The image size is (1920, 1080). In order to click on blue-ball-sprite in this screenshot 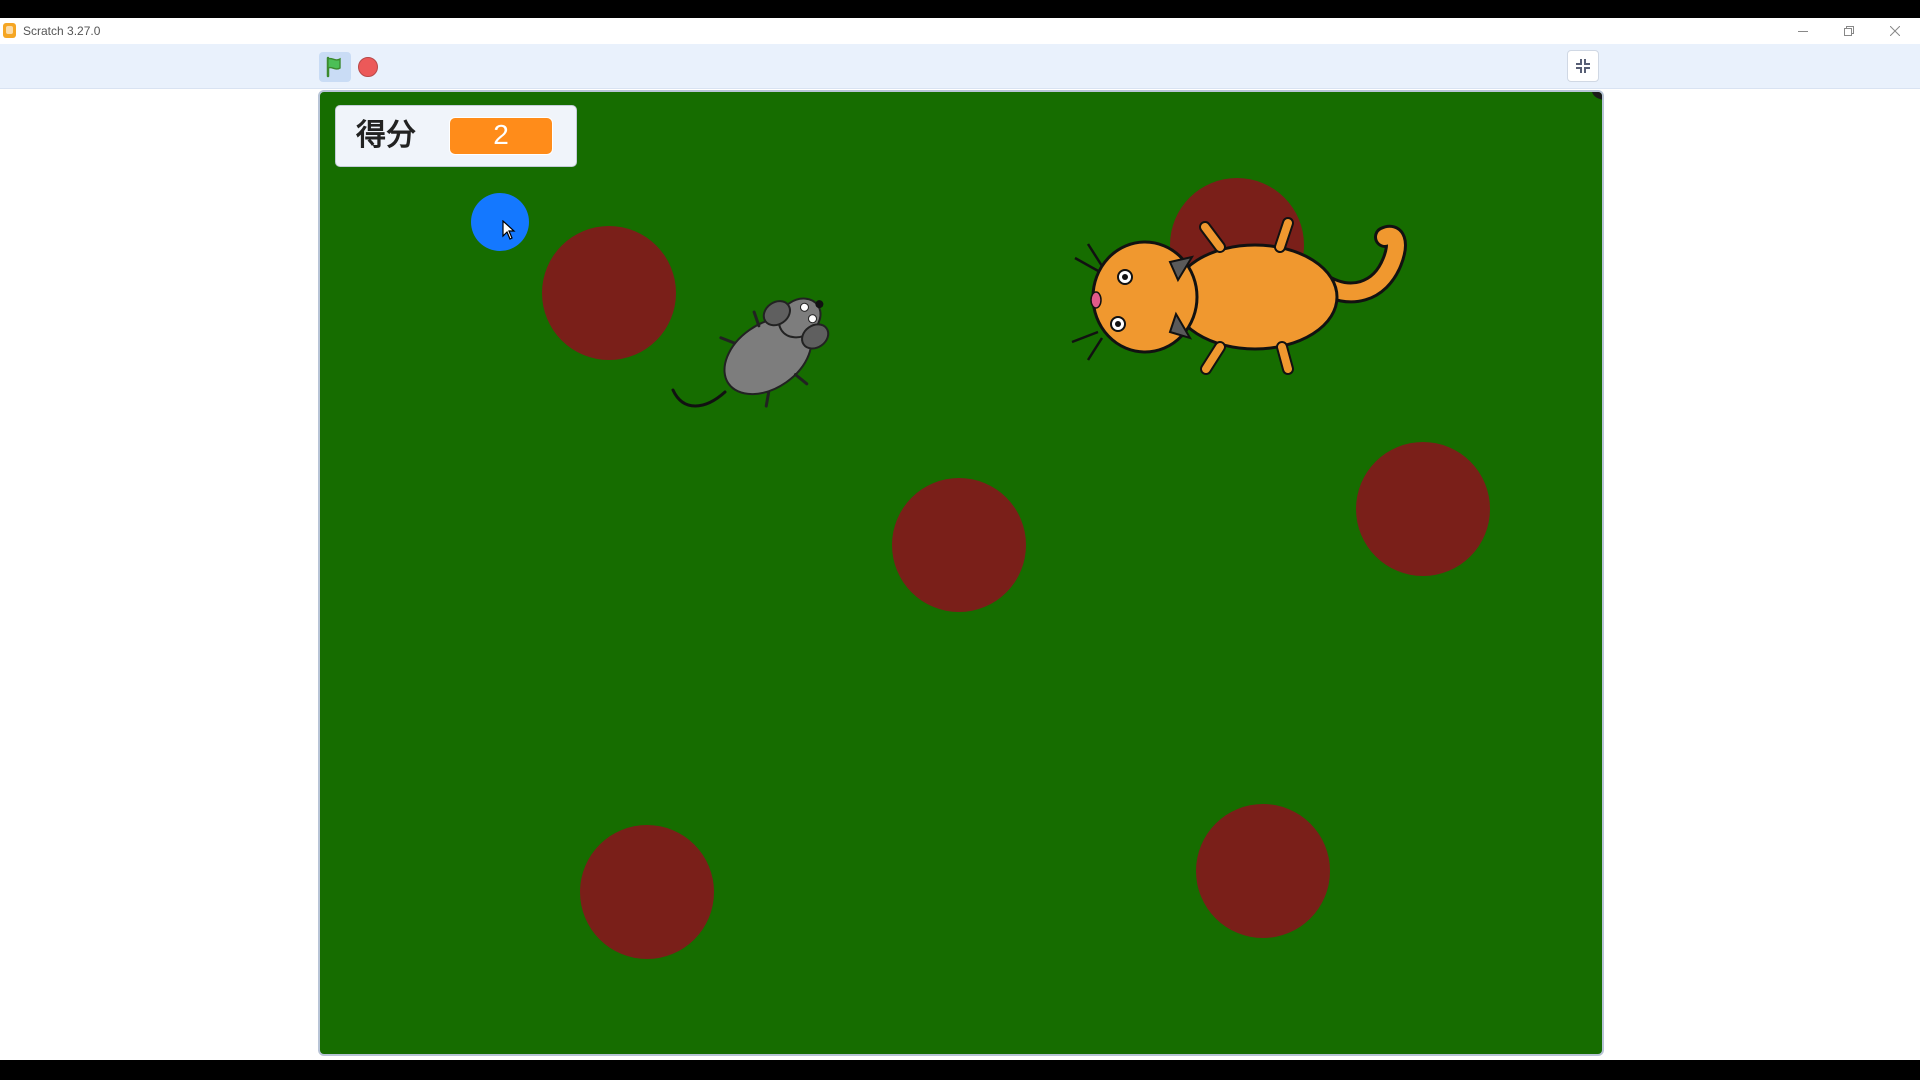, I will do `click(500, 222)`.